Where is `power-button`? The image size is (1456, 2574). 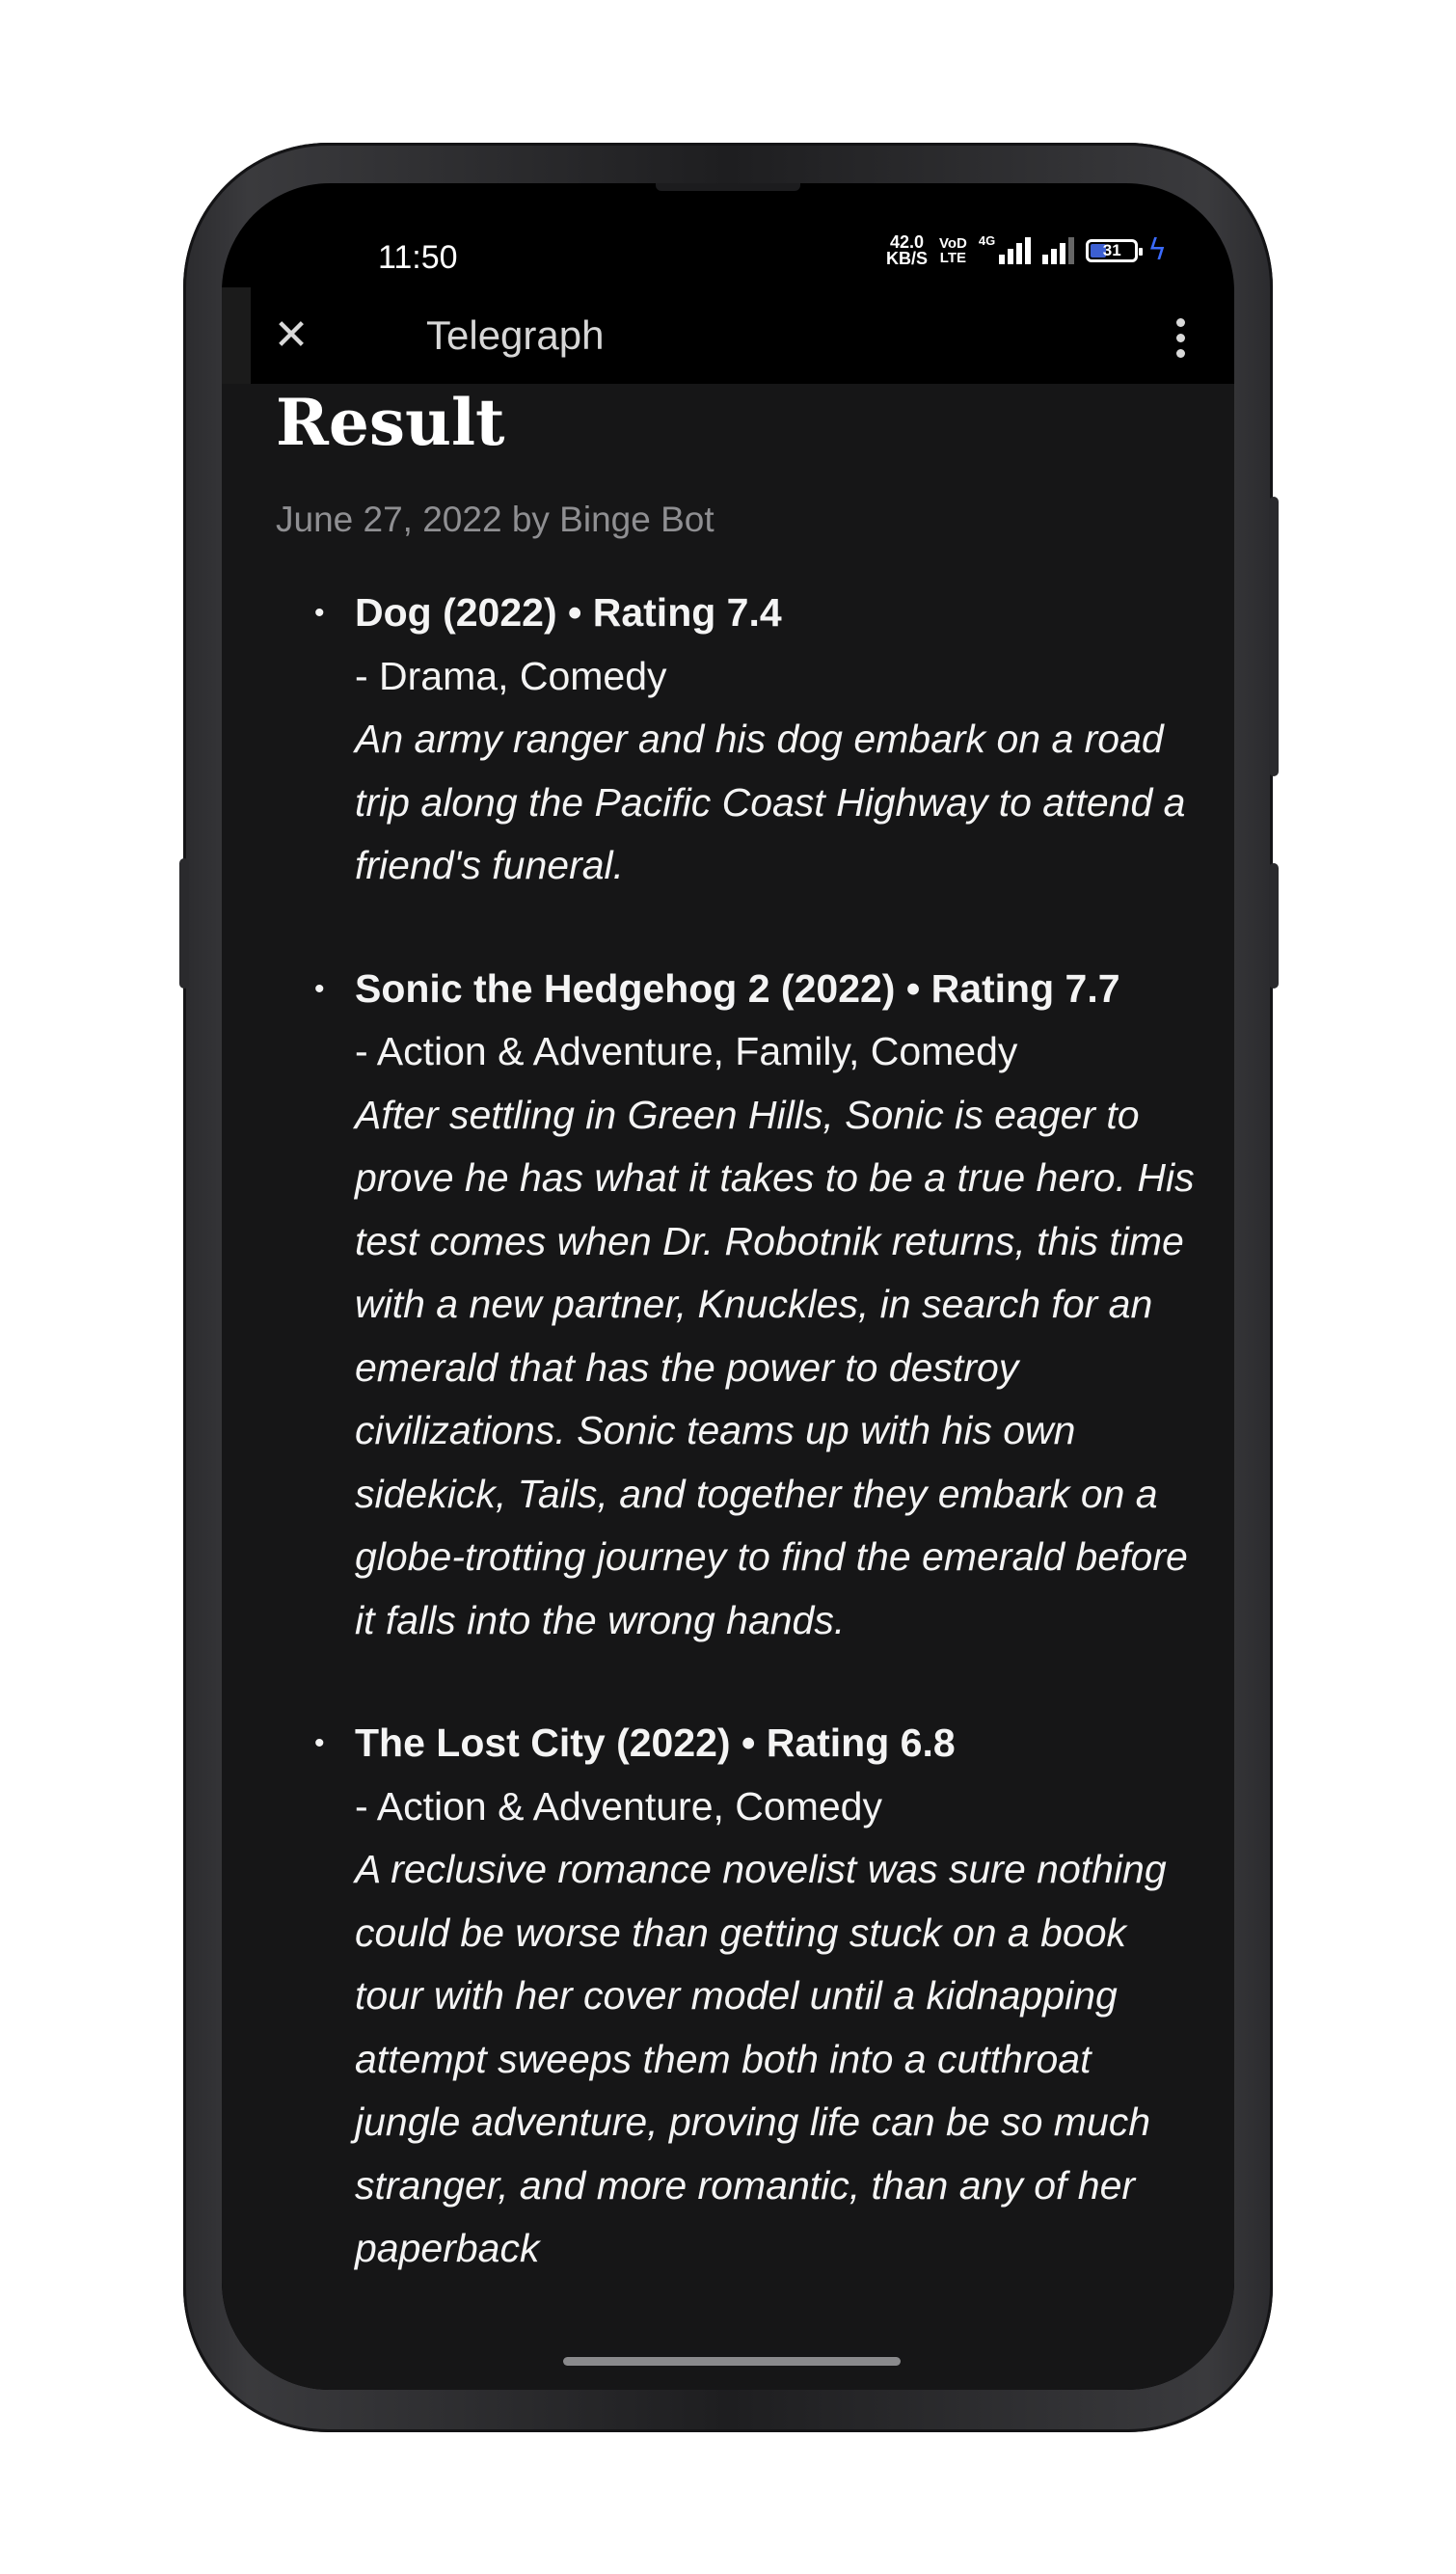 power-button is located at coordinates (1274, 636).